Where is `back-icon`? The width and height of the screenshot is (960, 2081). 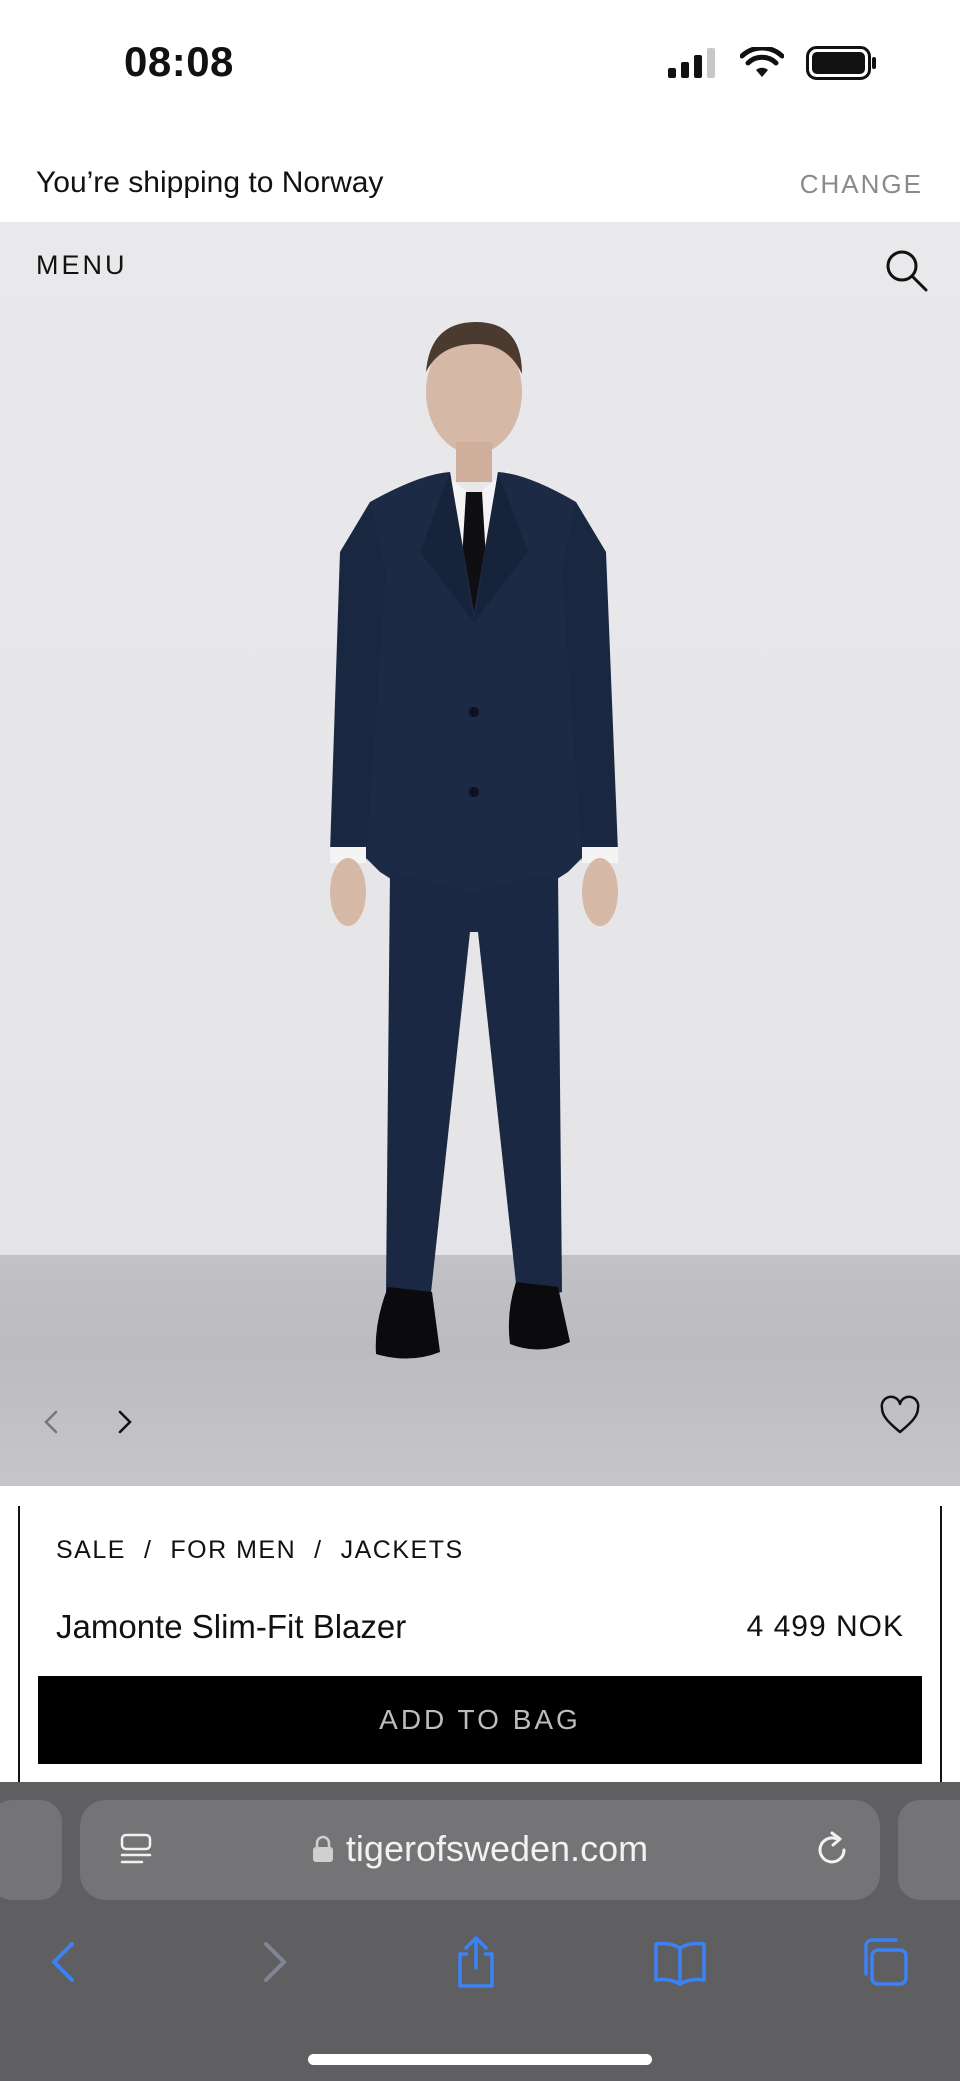 back-icon is located at coordinates (63, 1962).